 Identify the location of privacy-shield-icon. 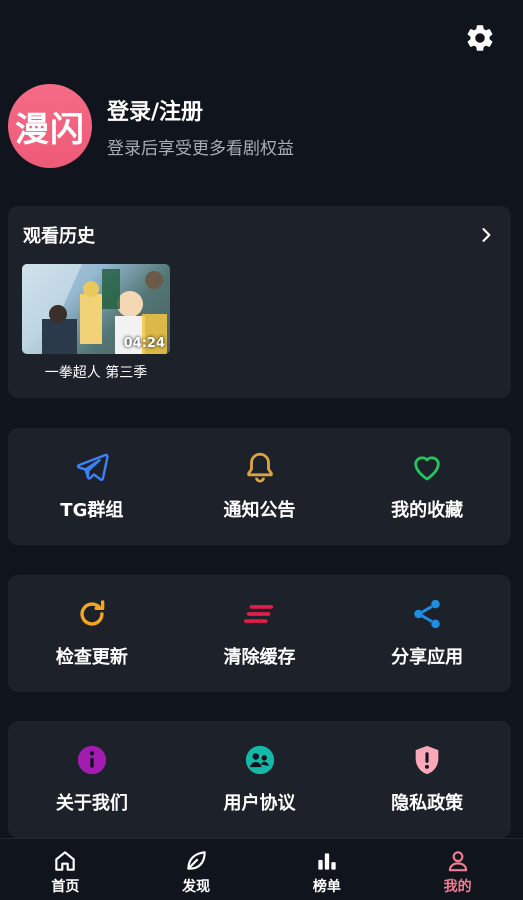
(427, 760).